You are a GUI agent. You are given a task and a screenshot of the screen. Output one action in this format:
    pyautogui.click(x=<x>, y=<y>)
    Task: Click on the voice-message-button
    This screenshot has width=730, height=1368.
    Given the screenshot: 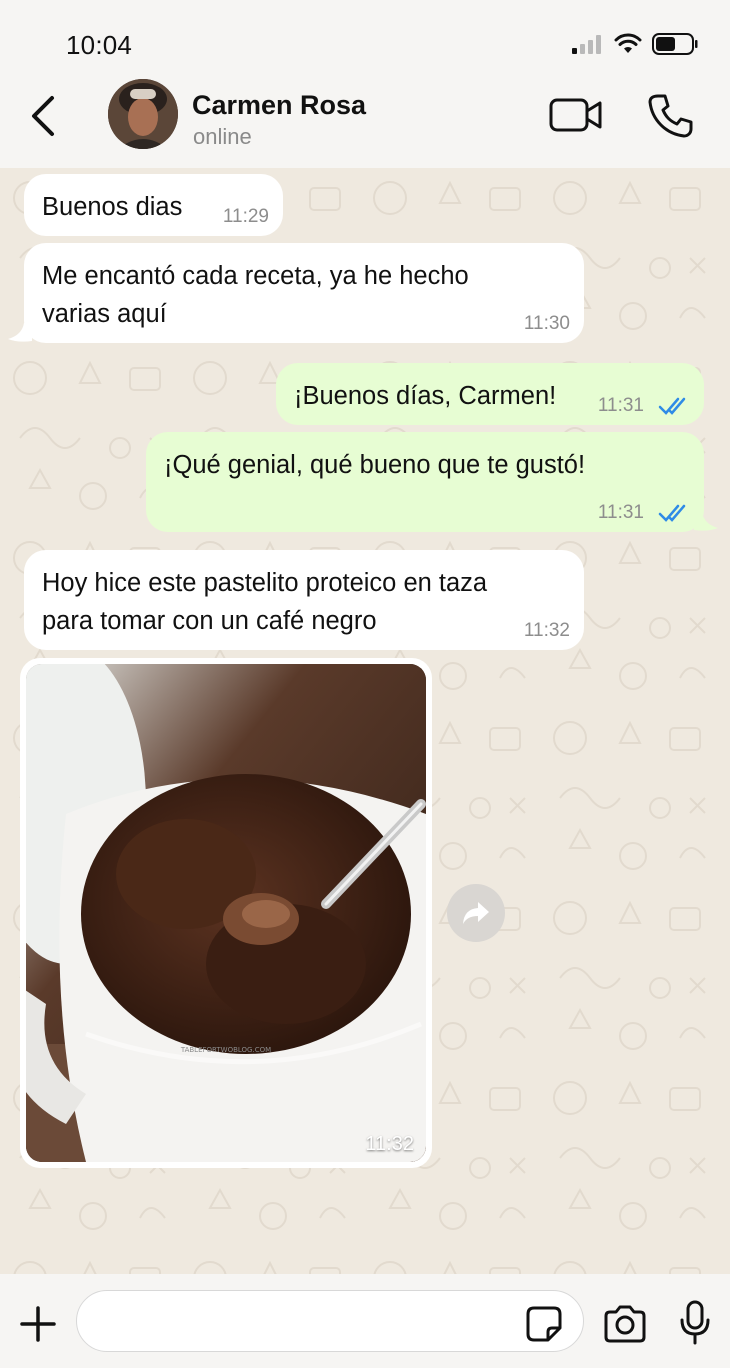 What is the action you would take?
    pyautogui.click(x=695, y=1323)
    